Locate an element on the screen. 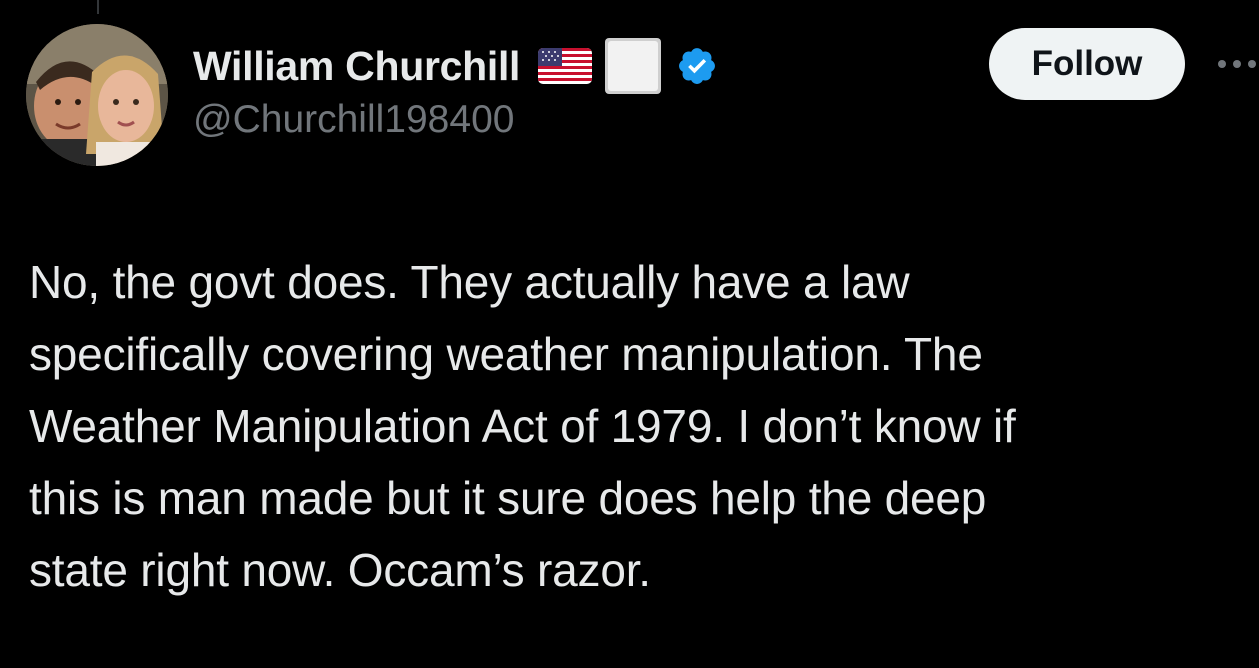  author-handle: @Churchill198400 is located at coordinates (353, 120).